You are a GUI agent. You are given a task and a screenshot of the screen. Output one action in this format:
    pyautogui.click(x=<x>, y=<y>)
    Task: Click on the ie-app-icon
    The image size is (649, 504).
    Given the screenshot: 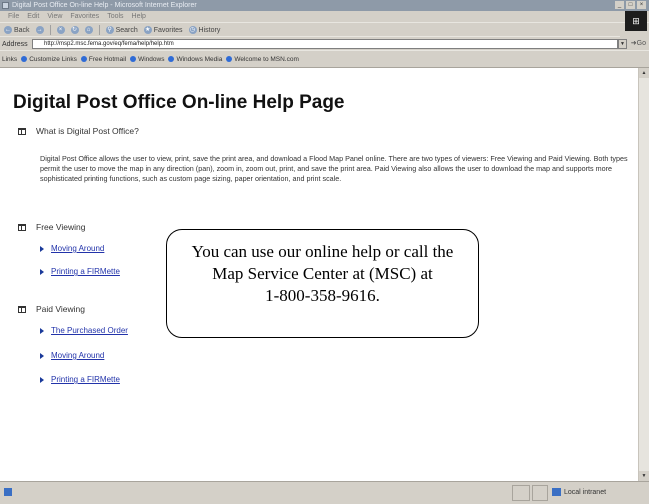 What is the action you would take?
    pyautogui.click(x=5, y=5)
    